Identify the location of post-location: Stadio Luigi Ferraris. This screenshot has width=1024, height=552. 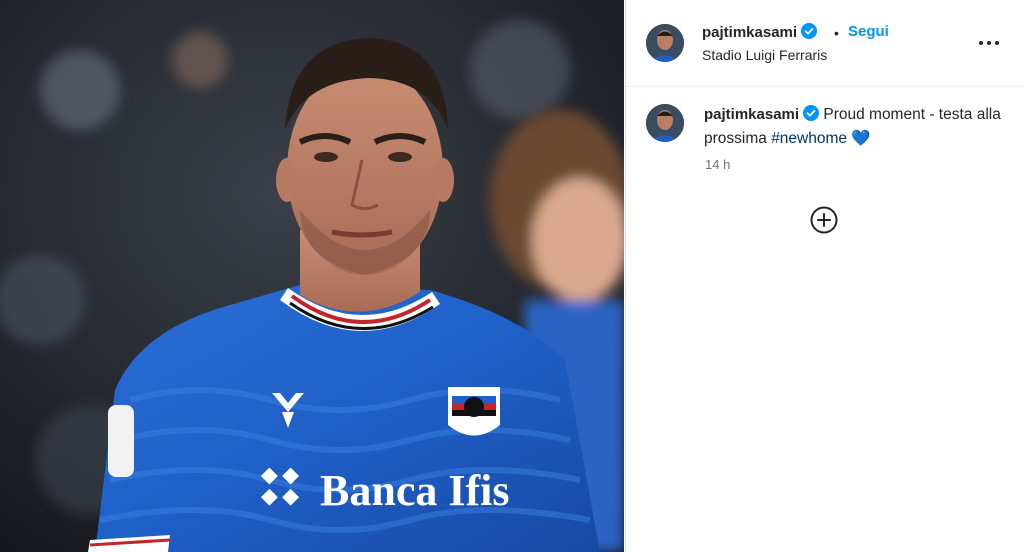
(764, 55).